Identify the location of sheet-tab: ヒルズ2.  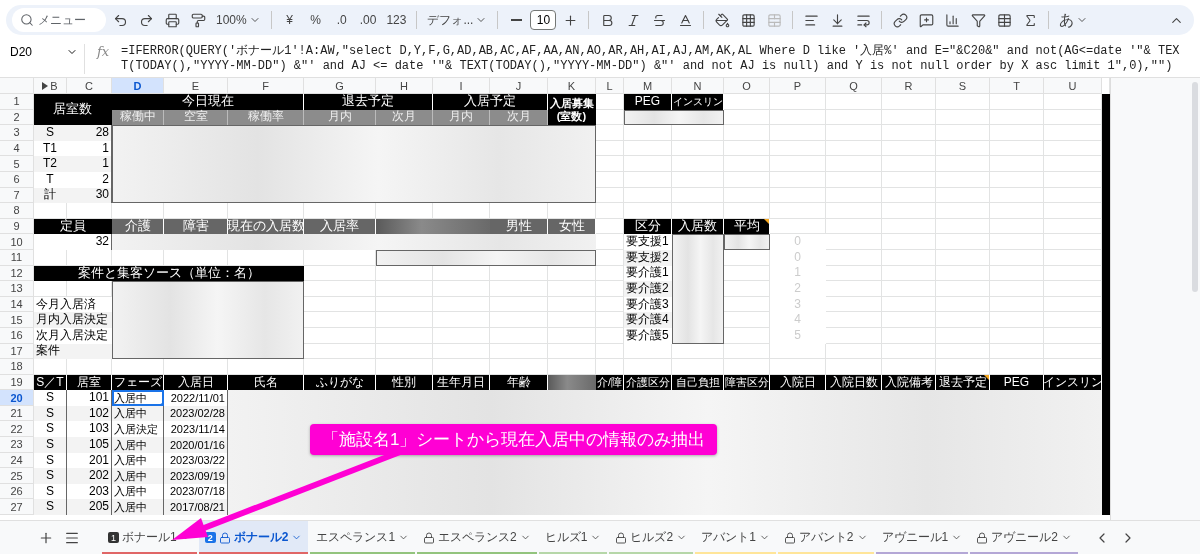
(651, 537).